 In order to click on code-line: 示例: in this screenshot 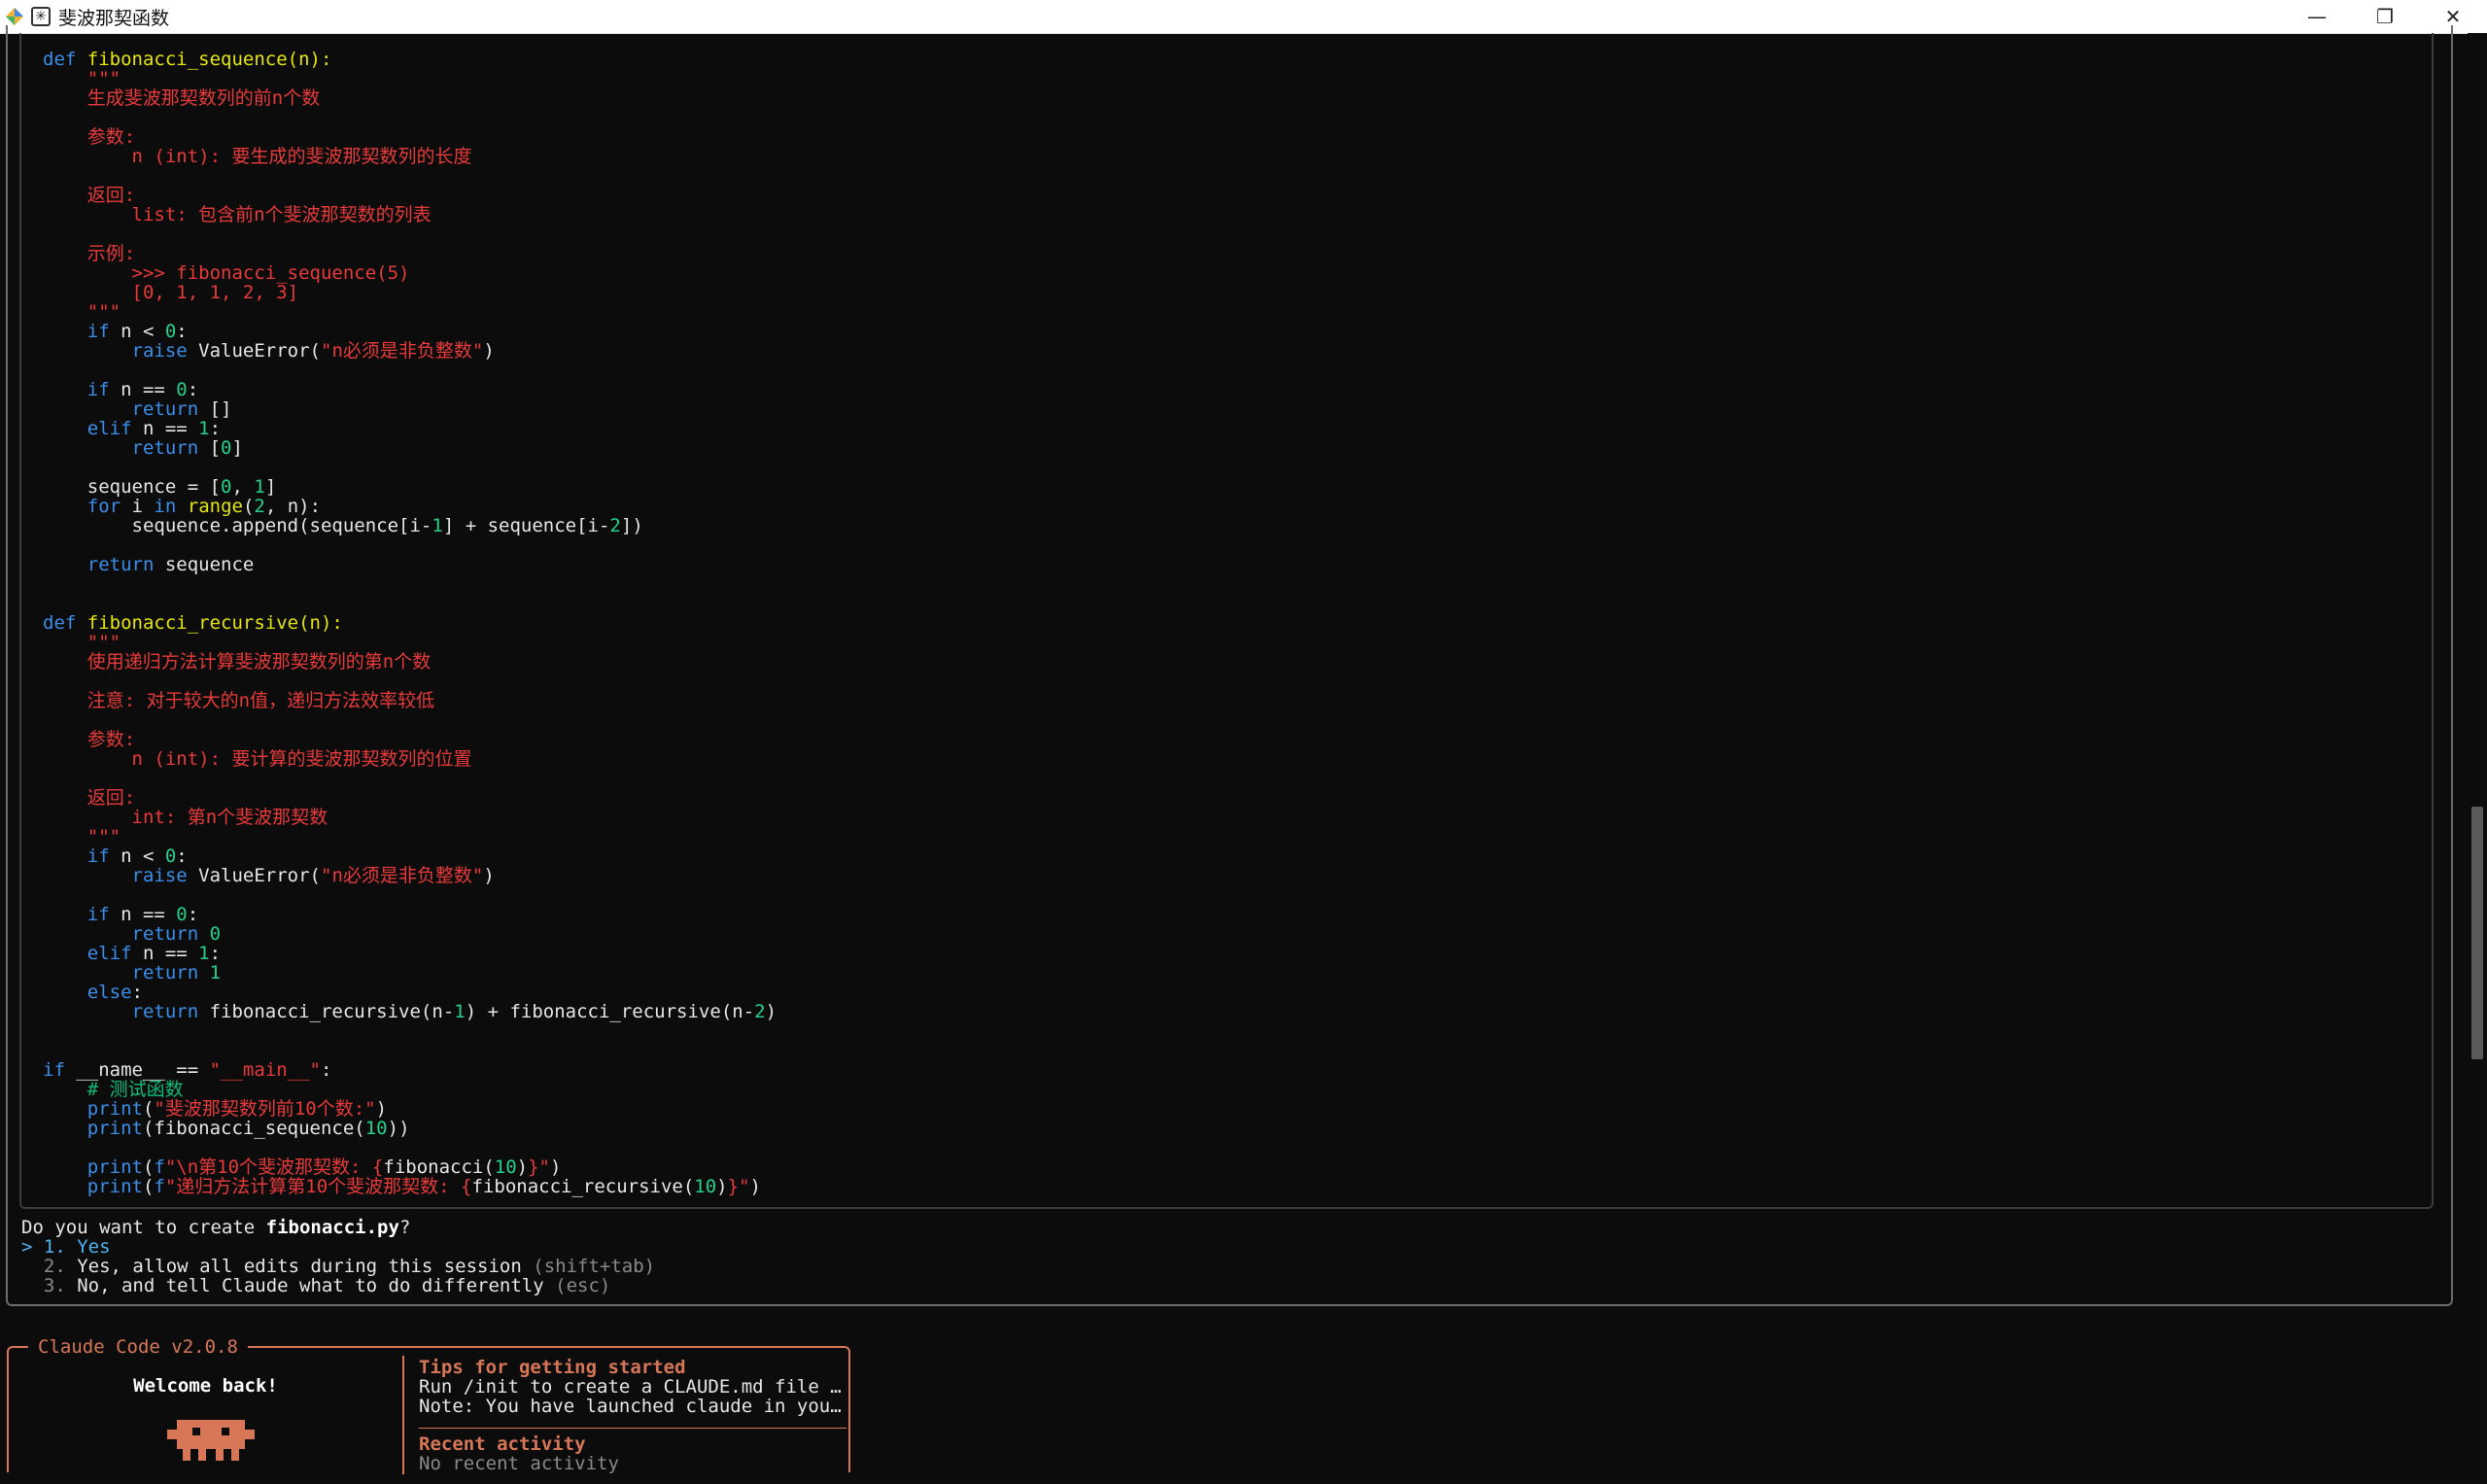, I will do `click(89, 253)`.